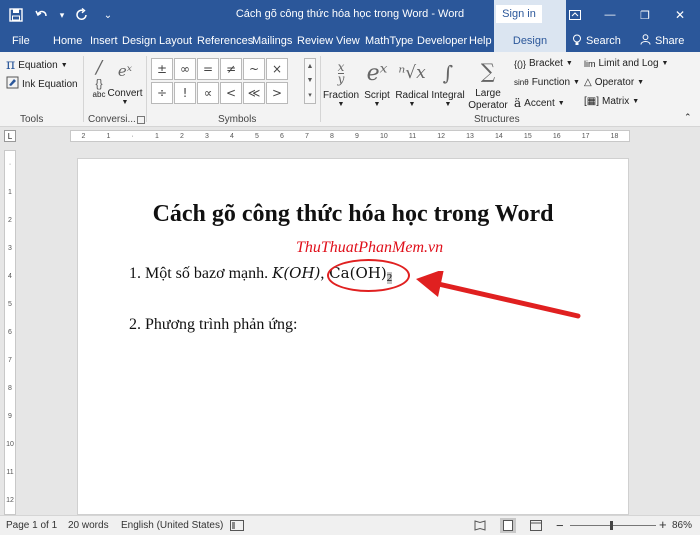  Describe the element at coordinates (688, 117) in the screenshot. I see `collapse-ribbon-icon: ⌃` at that location.